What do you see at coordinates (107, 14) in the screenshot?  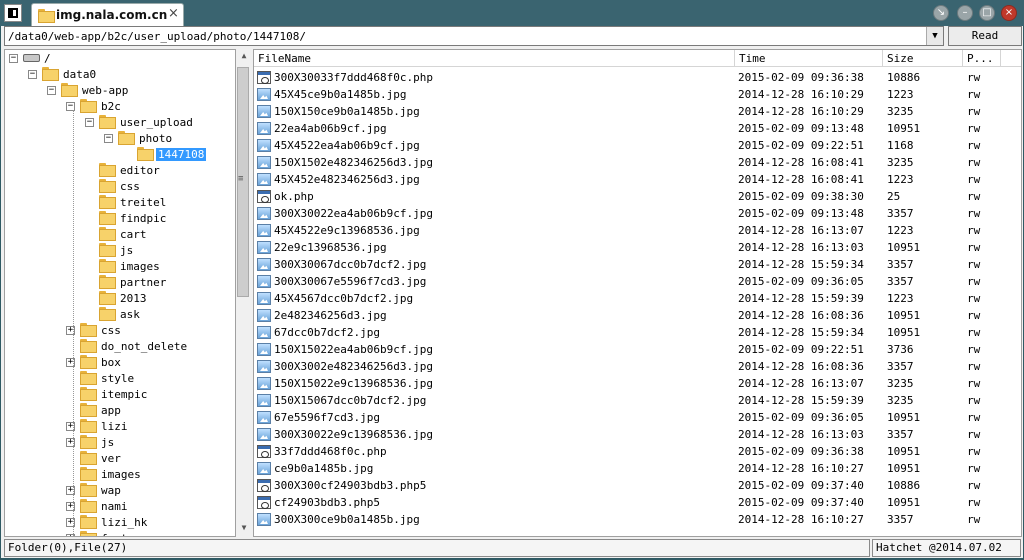 I see `tab-site: img.nala.com.cn ×` at bounding box center [107, 14].